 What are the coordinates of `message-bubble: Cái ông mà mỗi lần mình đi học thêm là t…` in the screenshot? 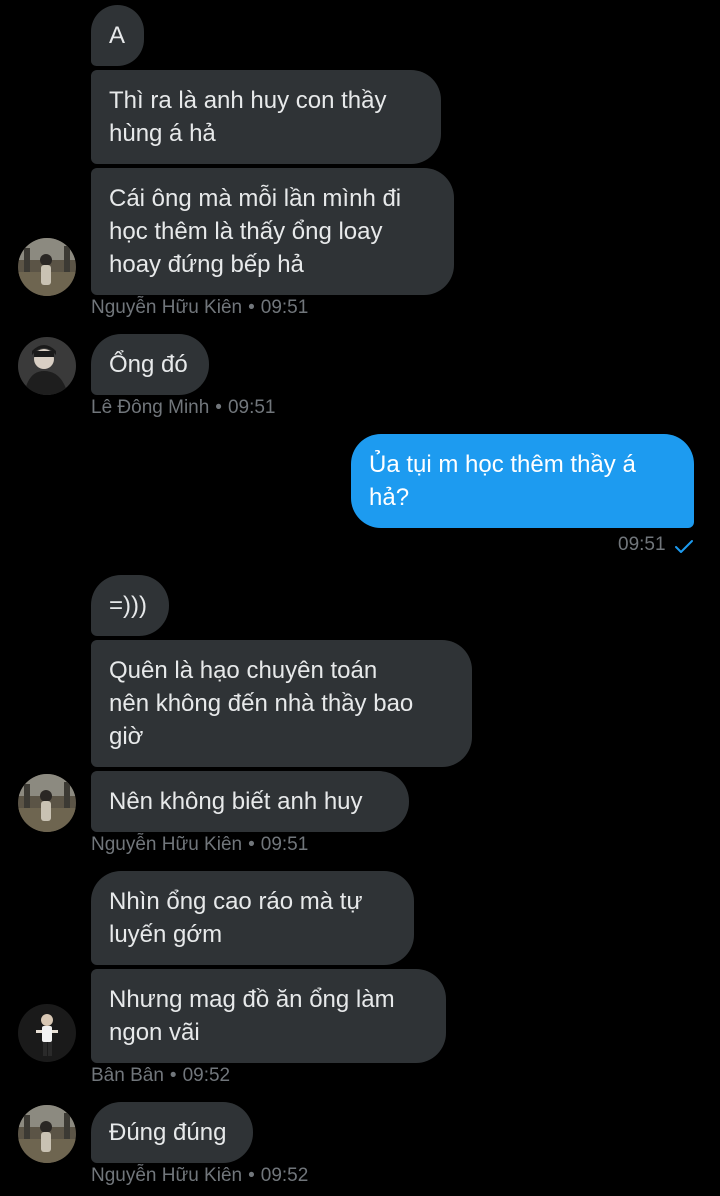 It's located at (272, 231).